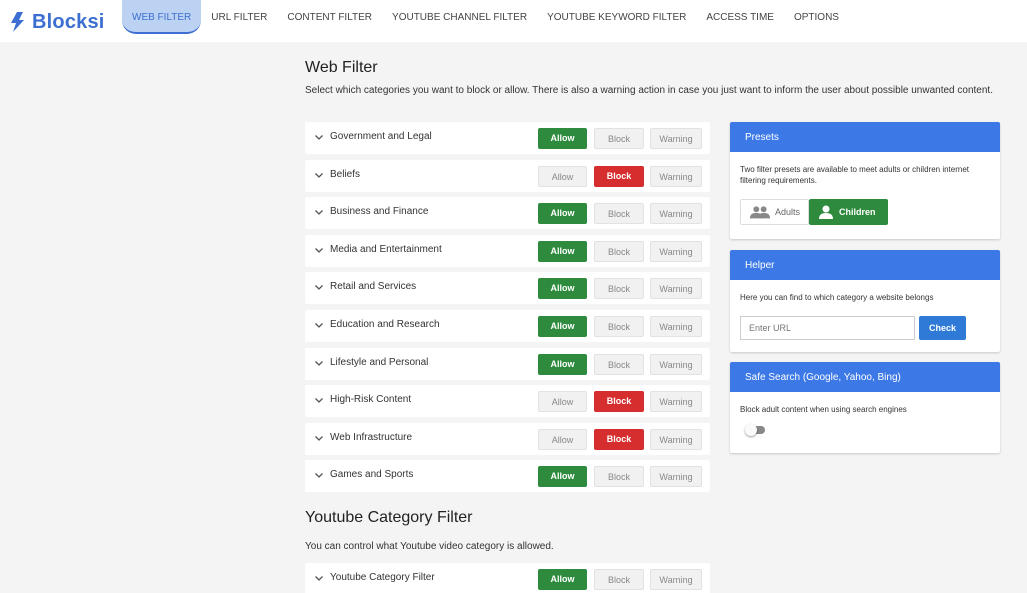  What do you see at coordinates (371, 437) in the screenshot?
I see `category-label: Web Infrastructure` at bounding box center [371, 437].